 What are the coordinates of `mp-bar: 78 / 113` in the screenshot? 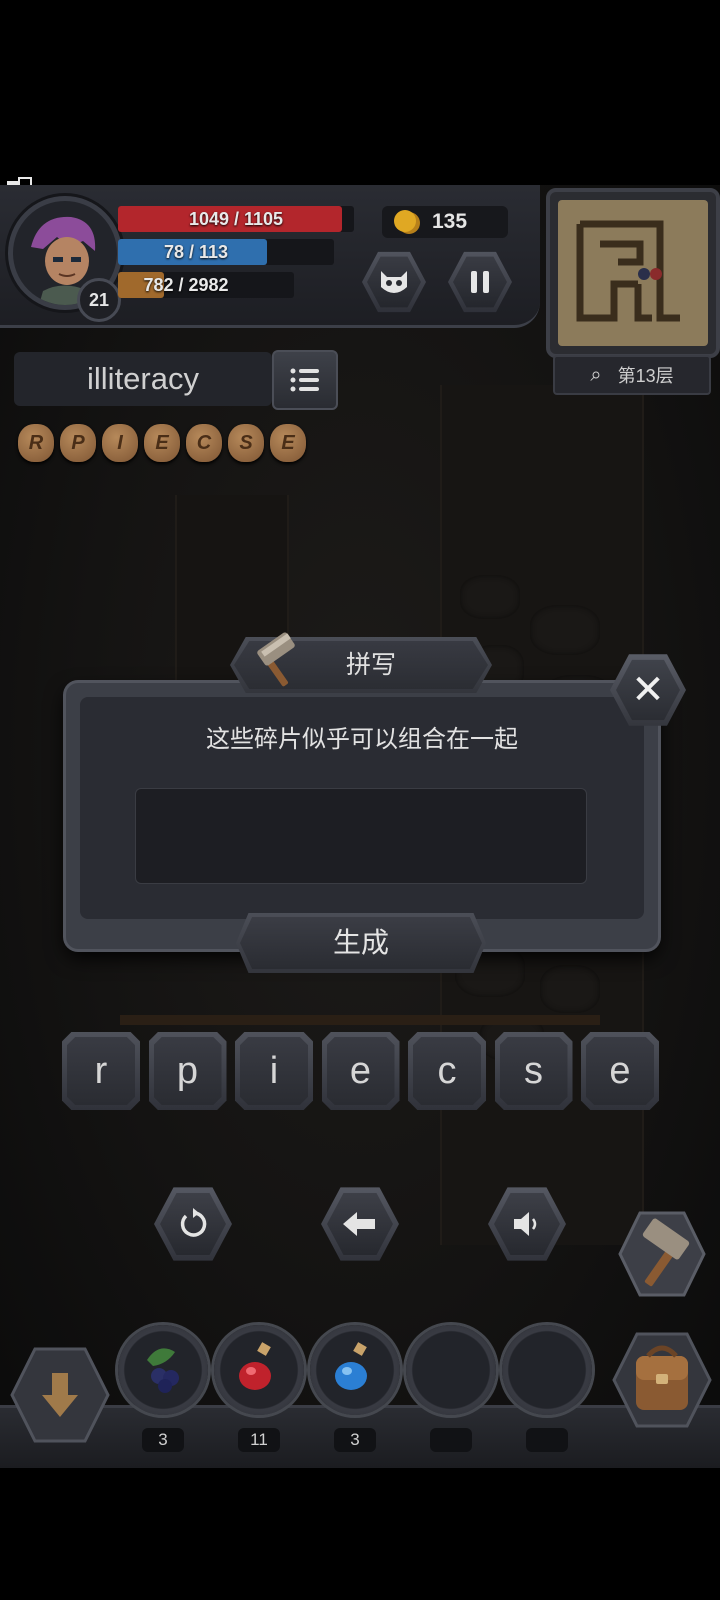 It's located at (226, 252).